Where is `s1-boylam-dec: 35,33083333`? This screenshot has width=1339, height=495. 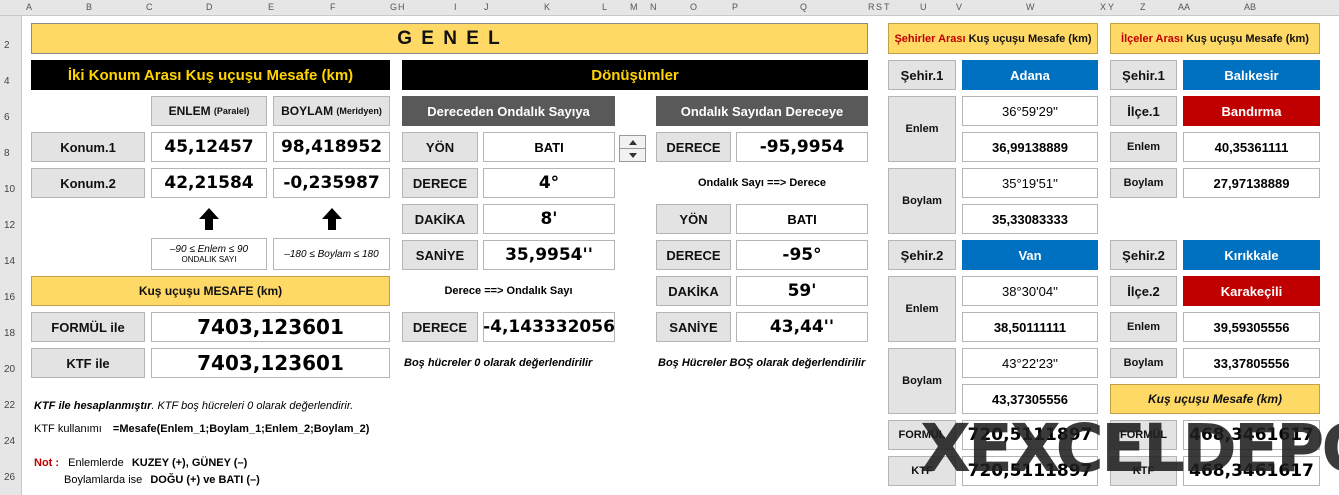
s1-boylam-dec: 35,33083333 is located at coordinates (1030, 219).